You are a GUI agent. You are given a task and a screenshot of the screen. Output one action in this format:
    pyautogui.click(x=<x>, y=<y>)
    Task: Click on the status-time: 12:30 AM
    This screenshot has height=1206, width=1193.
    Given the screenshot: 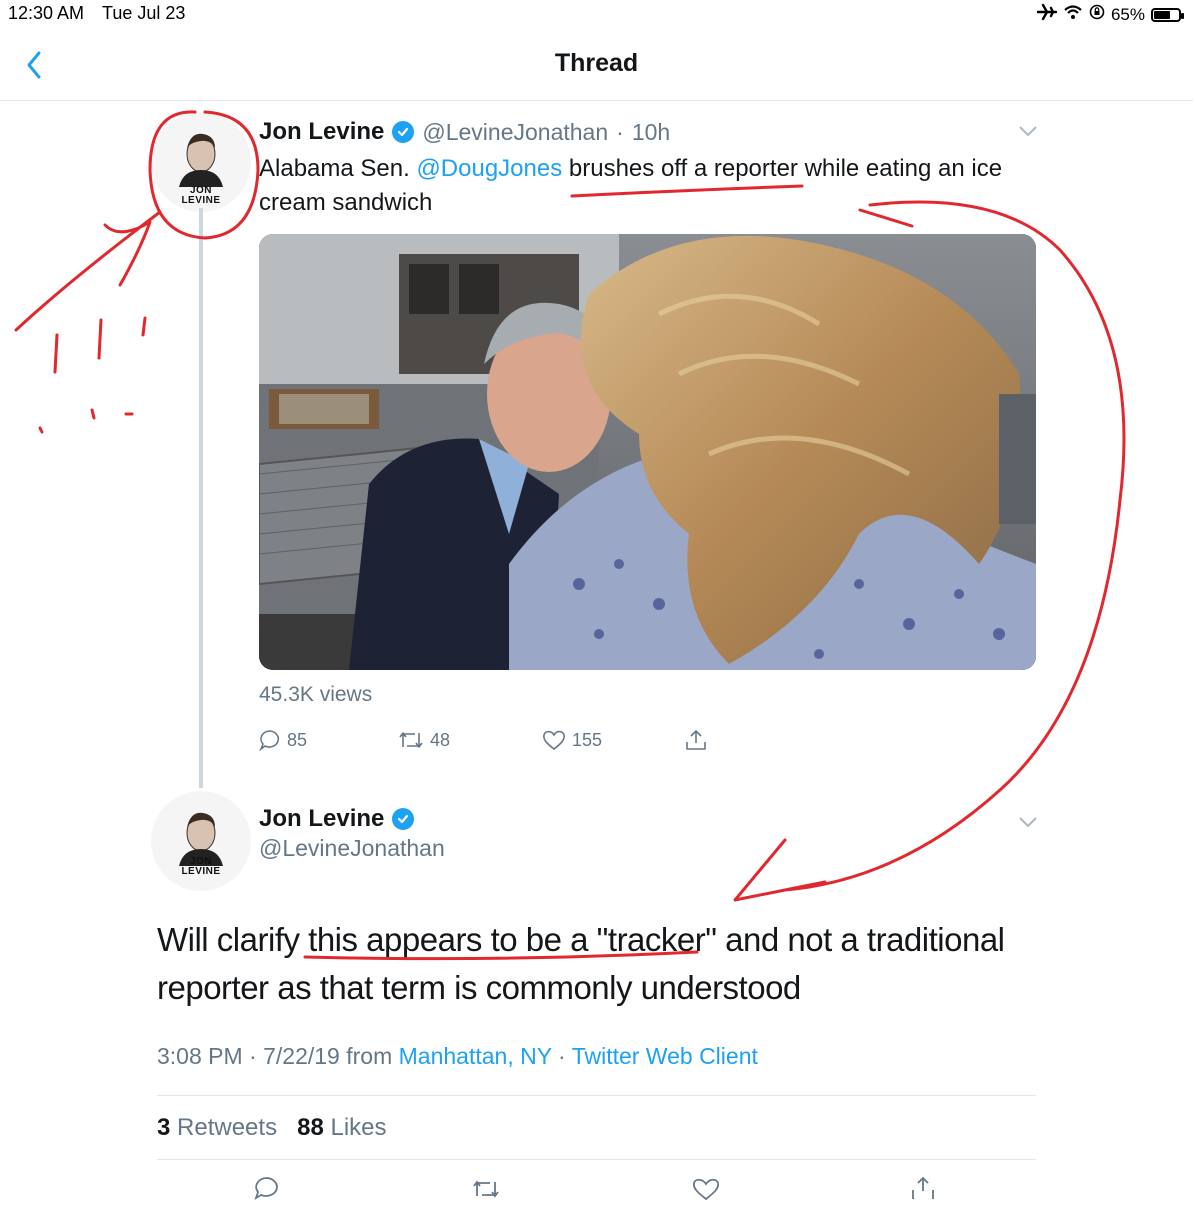 What is the action you would take?
    pyautogui.click(x=46, y=13)
    